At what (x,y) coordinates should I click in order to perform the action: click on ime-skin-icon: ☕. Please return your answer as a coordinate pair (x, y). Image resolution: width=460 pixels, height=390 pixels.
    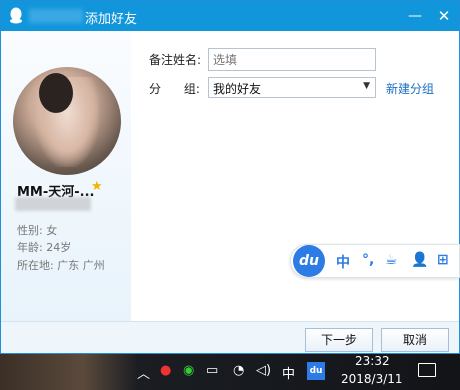
    Looking at the image, I should click on (391, 260).